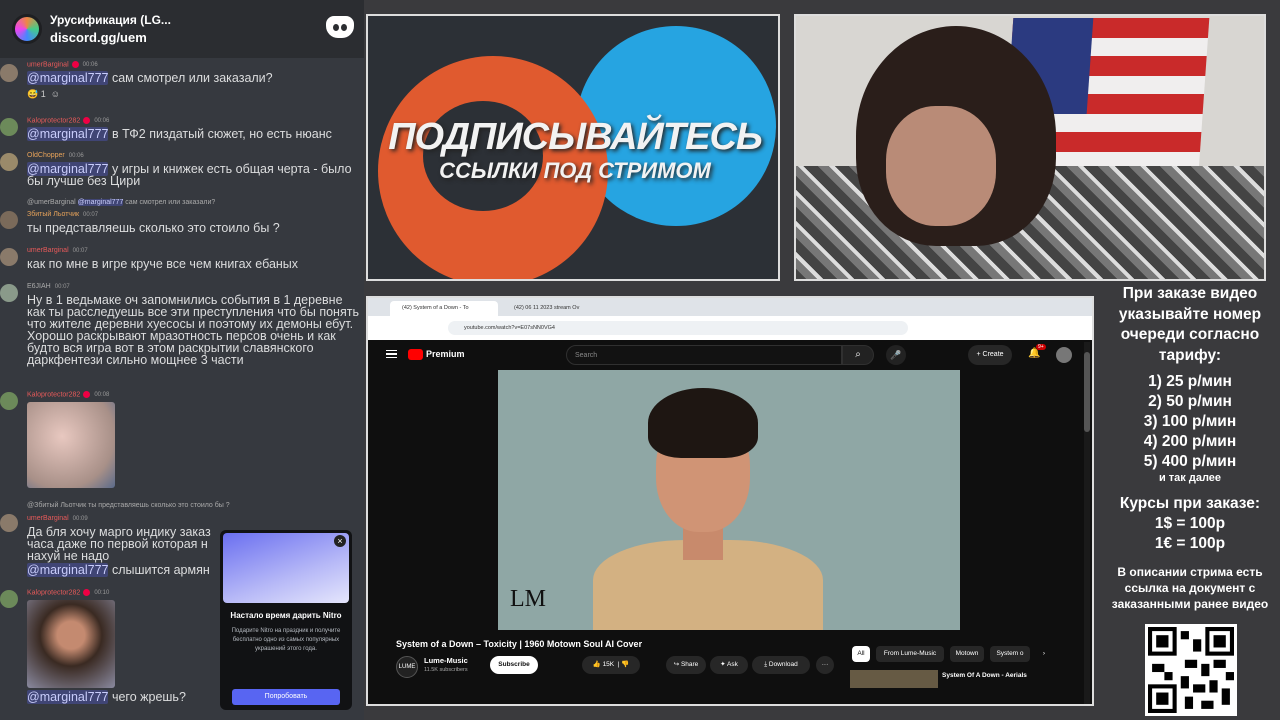  I want to click on chevron-right-icon: ›, so click(1044, 654).